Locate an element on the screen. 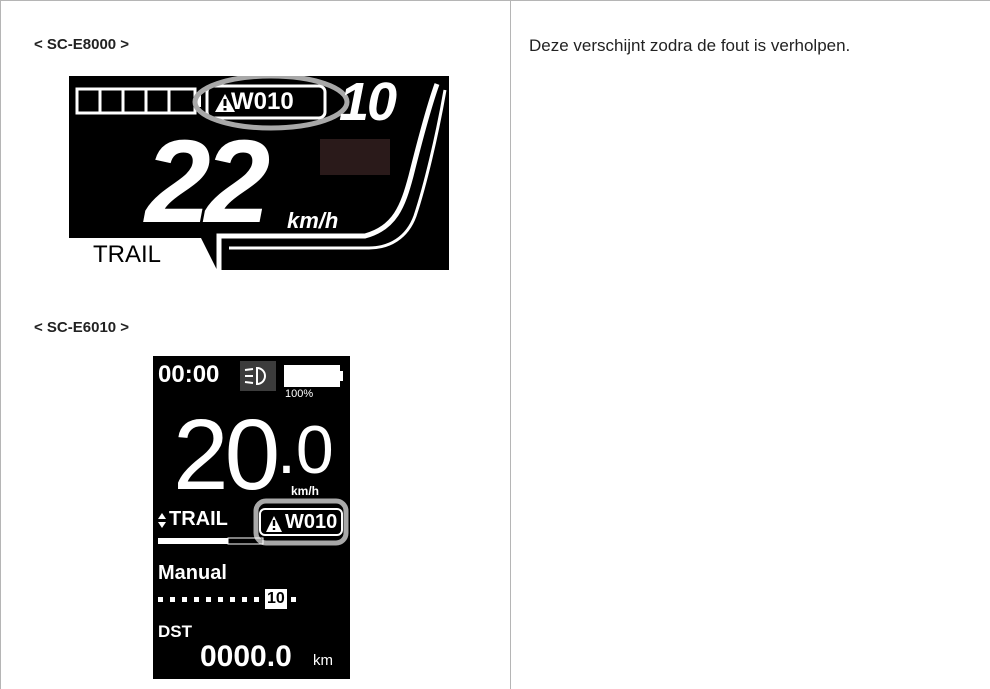  indicator-square is located at coordinates (355, 157).